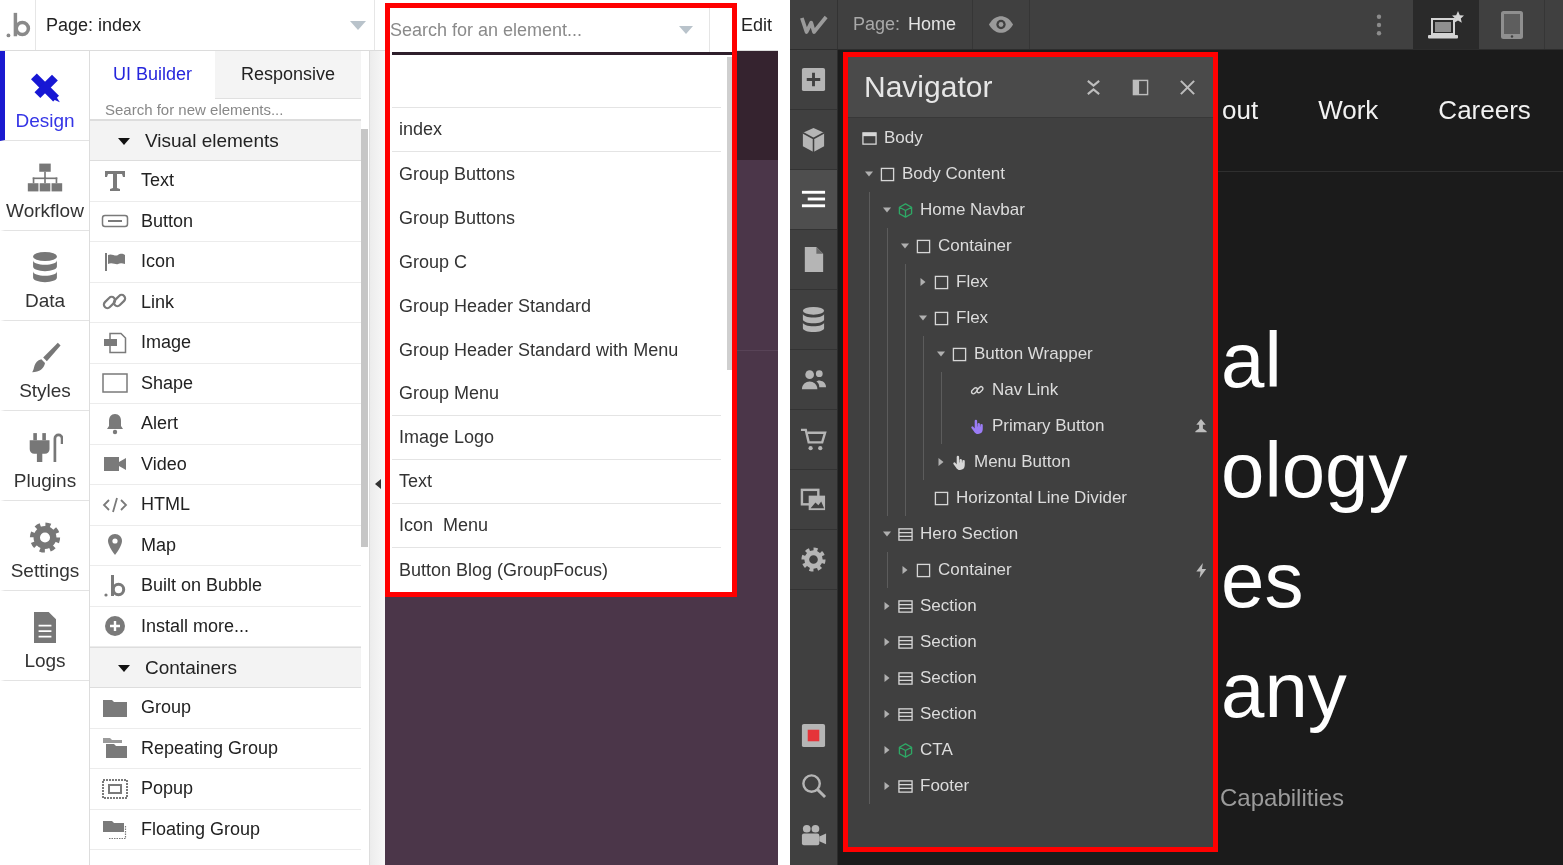 The width and height of the screenshot is (1563, 865). What do you see at coordinates (1187, 87) in the screenshot?
I see `close-icon` at bounding box center [1187, 87].